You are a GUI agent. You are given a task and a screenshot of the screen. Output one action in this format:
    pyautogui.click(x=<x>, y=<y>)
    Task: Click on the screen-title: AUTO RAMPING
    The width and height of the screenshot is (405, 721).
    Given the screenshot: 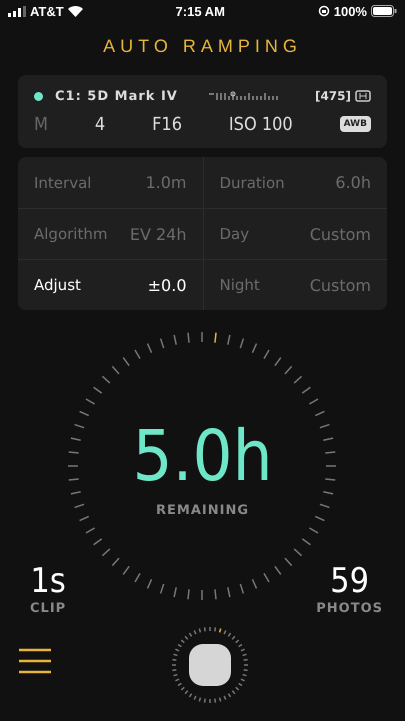 What is the action you would take?
    pyautogui.click(x=202, y=46)
    